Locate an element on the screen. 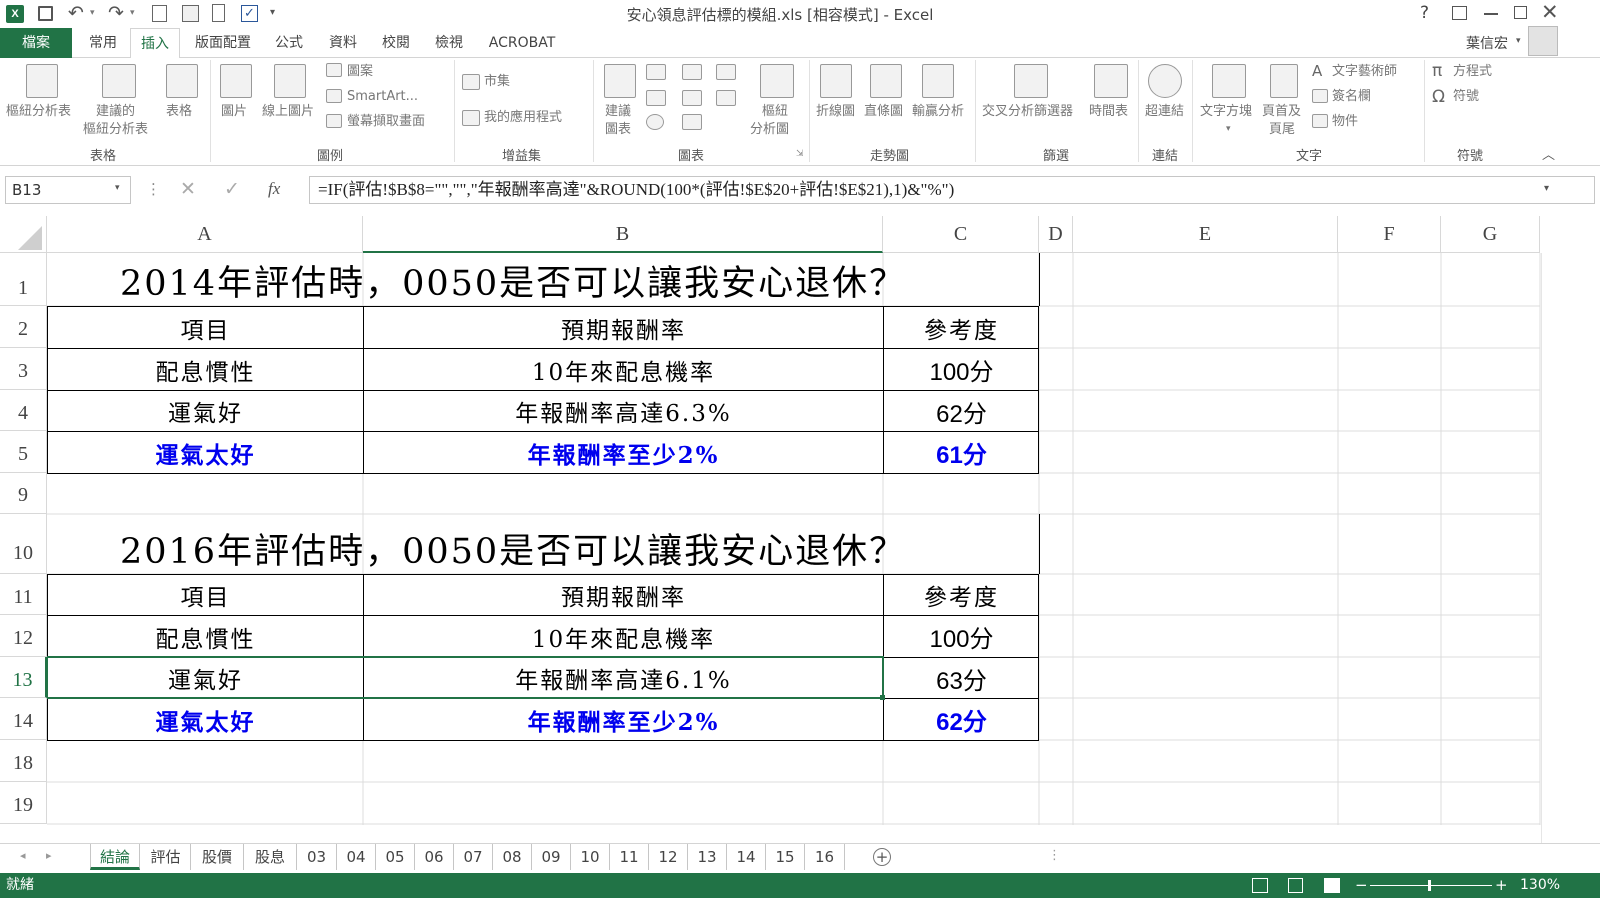 This screenshot has width=1600, height=898. tab-view: 檢視 is located at coordinates (449, 43).